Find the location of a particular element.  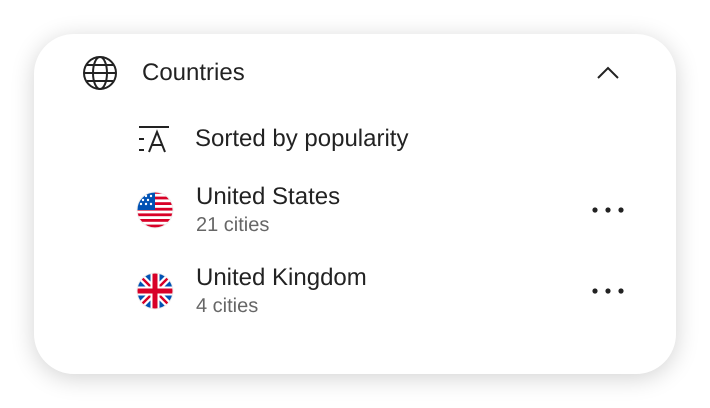

sort-label: Sorted by popularity is located at coordinates (301, 139).